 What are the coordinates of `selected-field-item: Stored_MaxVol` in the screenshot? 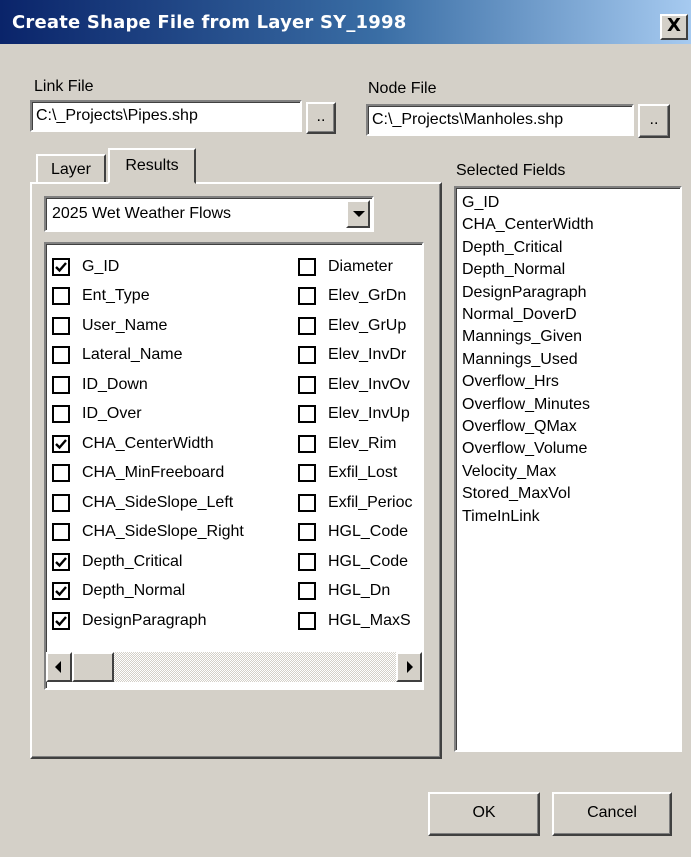 It's located at (568, 494).